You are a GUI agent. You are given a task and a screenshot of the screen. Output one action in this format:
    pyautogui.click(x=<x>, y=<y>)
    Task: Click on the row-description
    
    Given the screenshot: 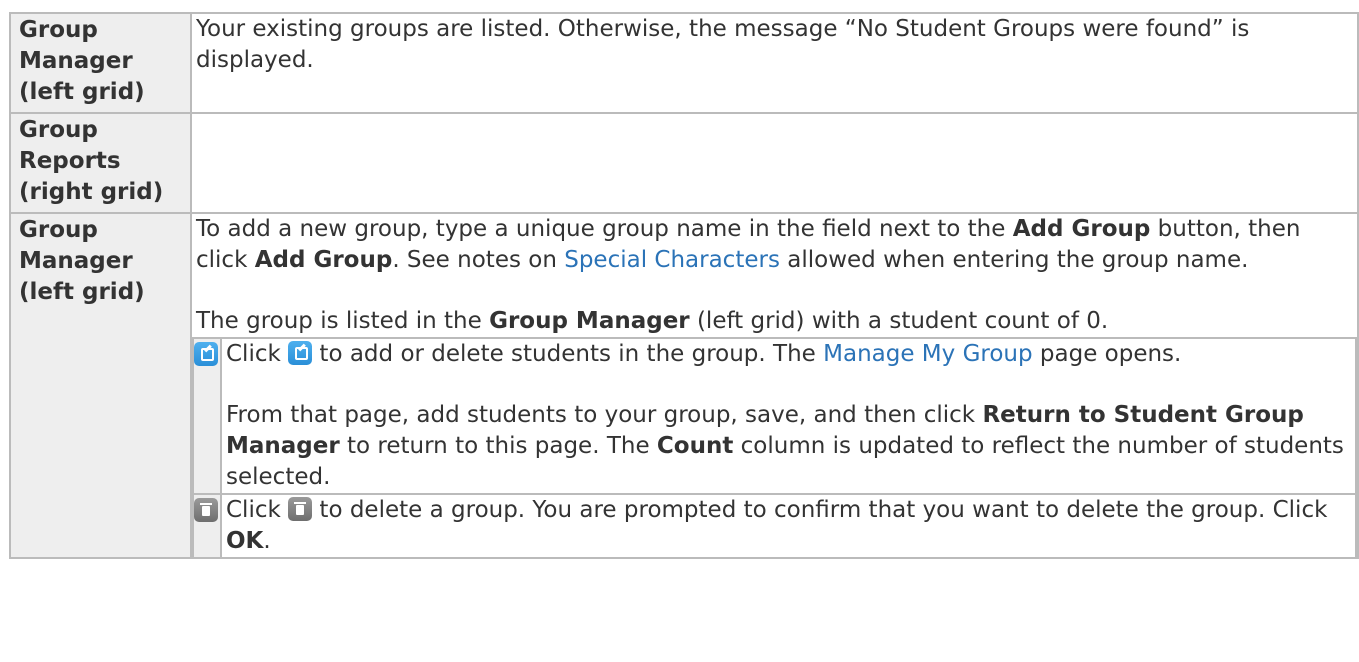 What is the action you would take?
    pyautogui.click(x=774, y=163)
    